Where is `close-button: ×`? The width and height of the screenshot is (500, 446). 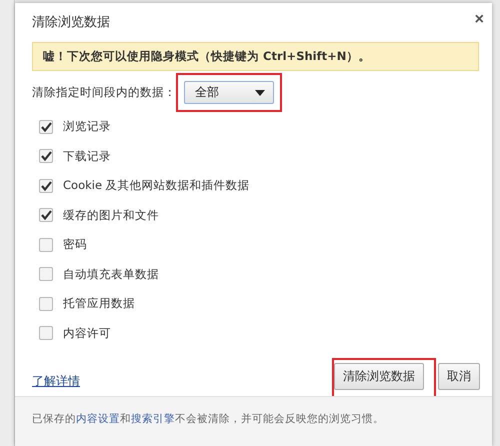
close-button: × is located at coordinates (479, 20).